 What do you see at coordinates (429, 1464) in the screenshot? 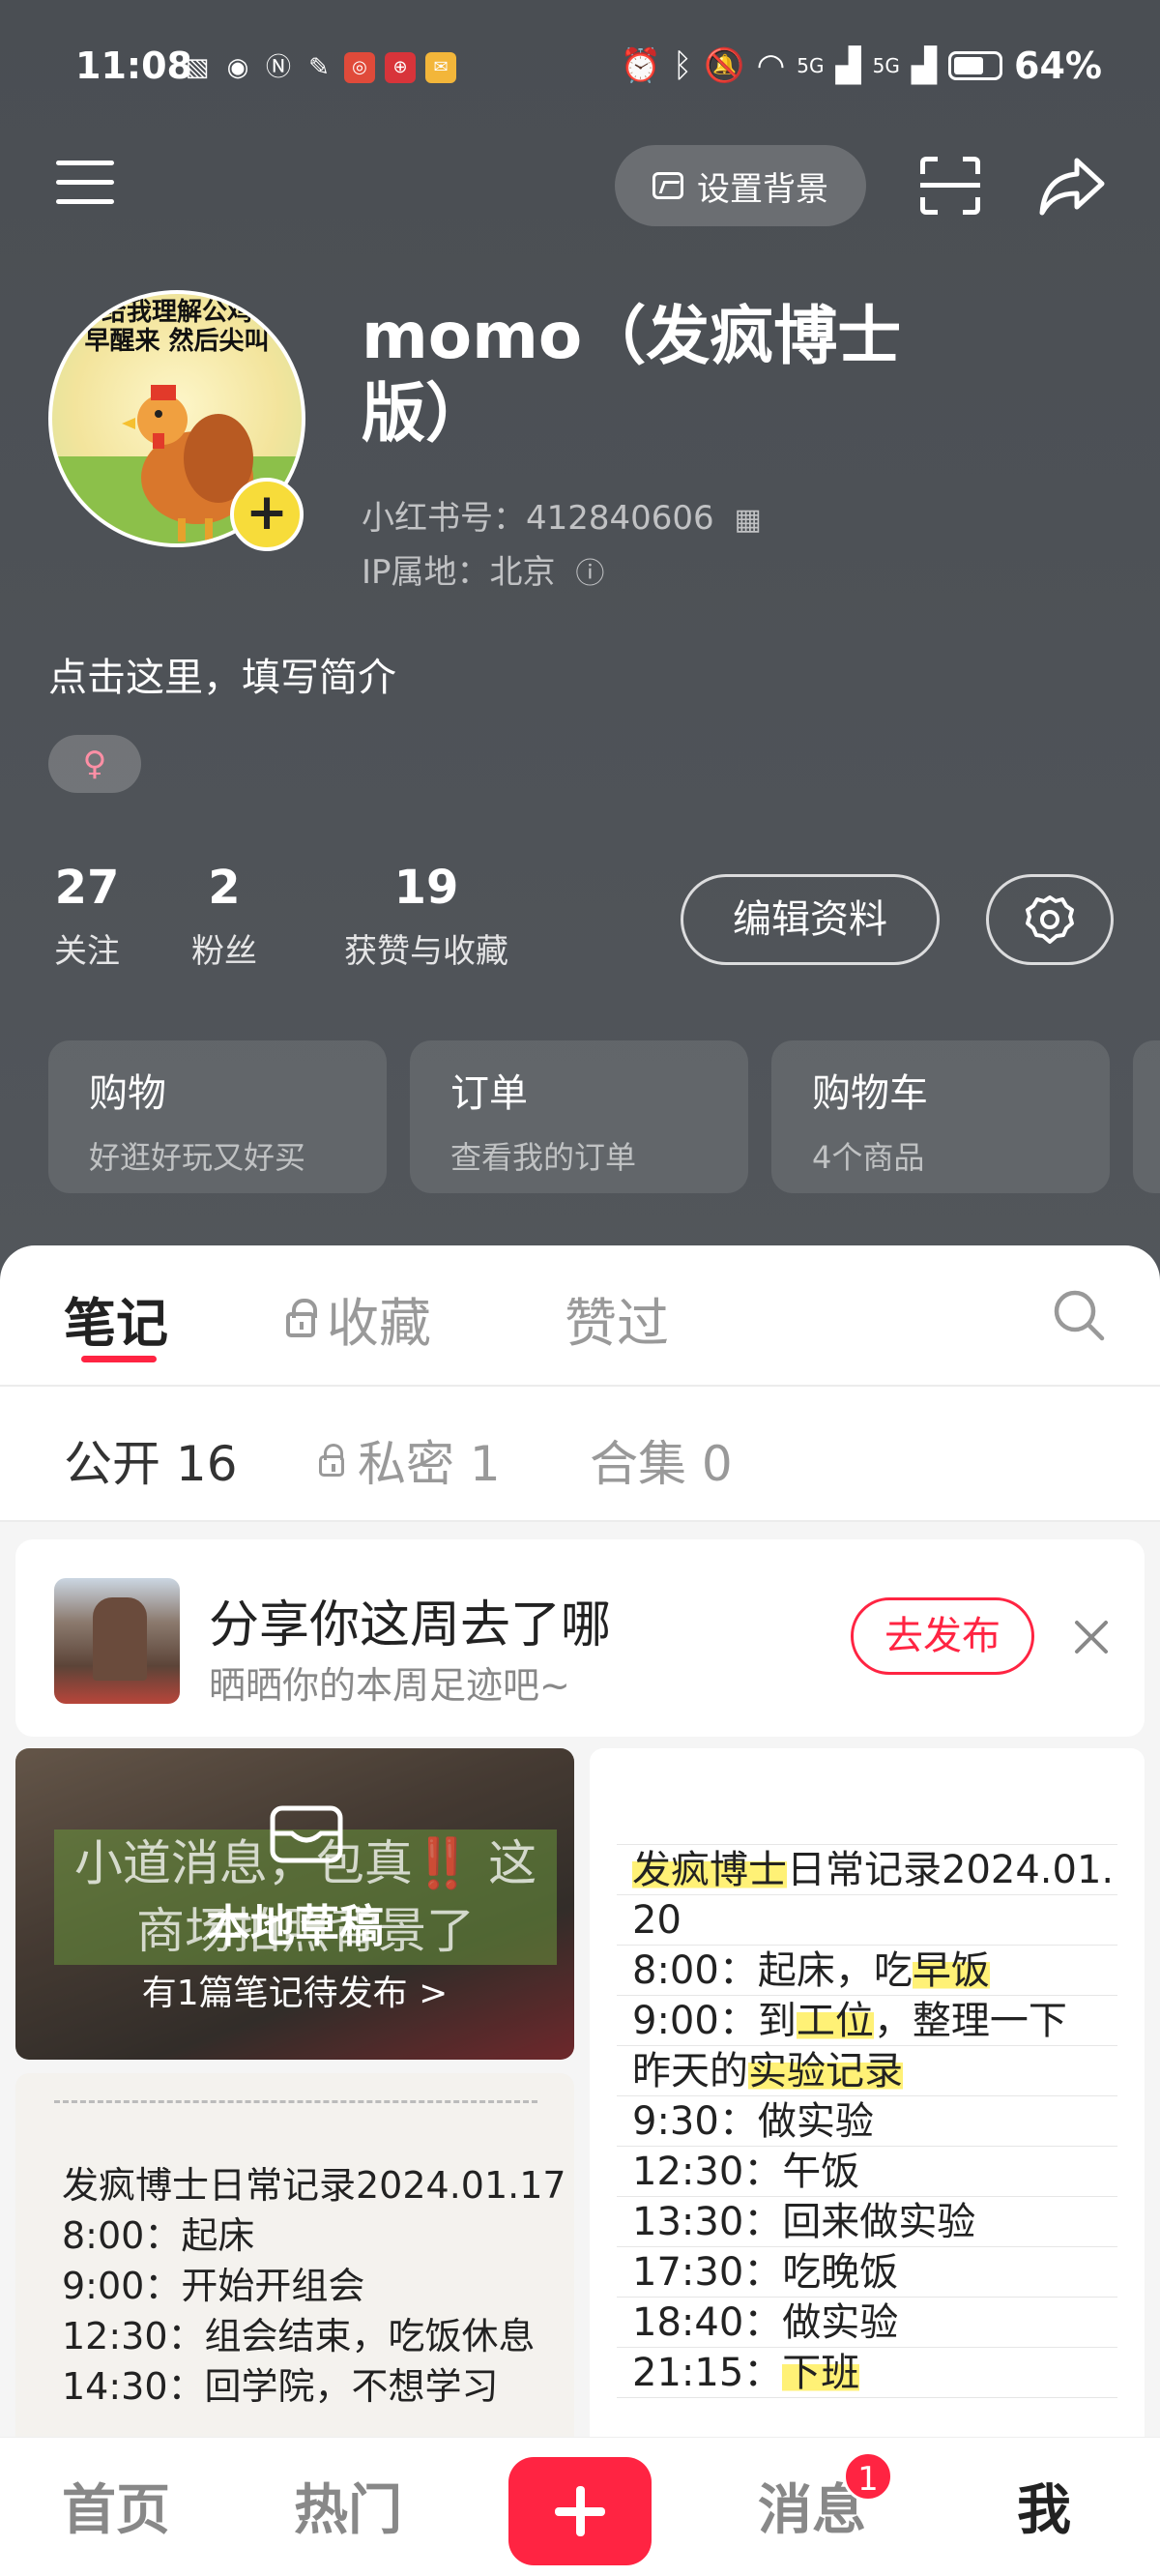
I see `filter-private-label: 私密 1` at bounding box center [429, 1464].